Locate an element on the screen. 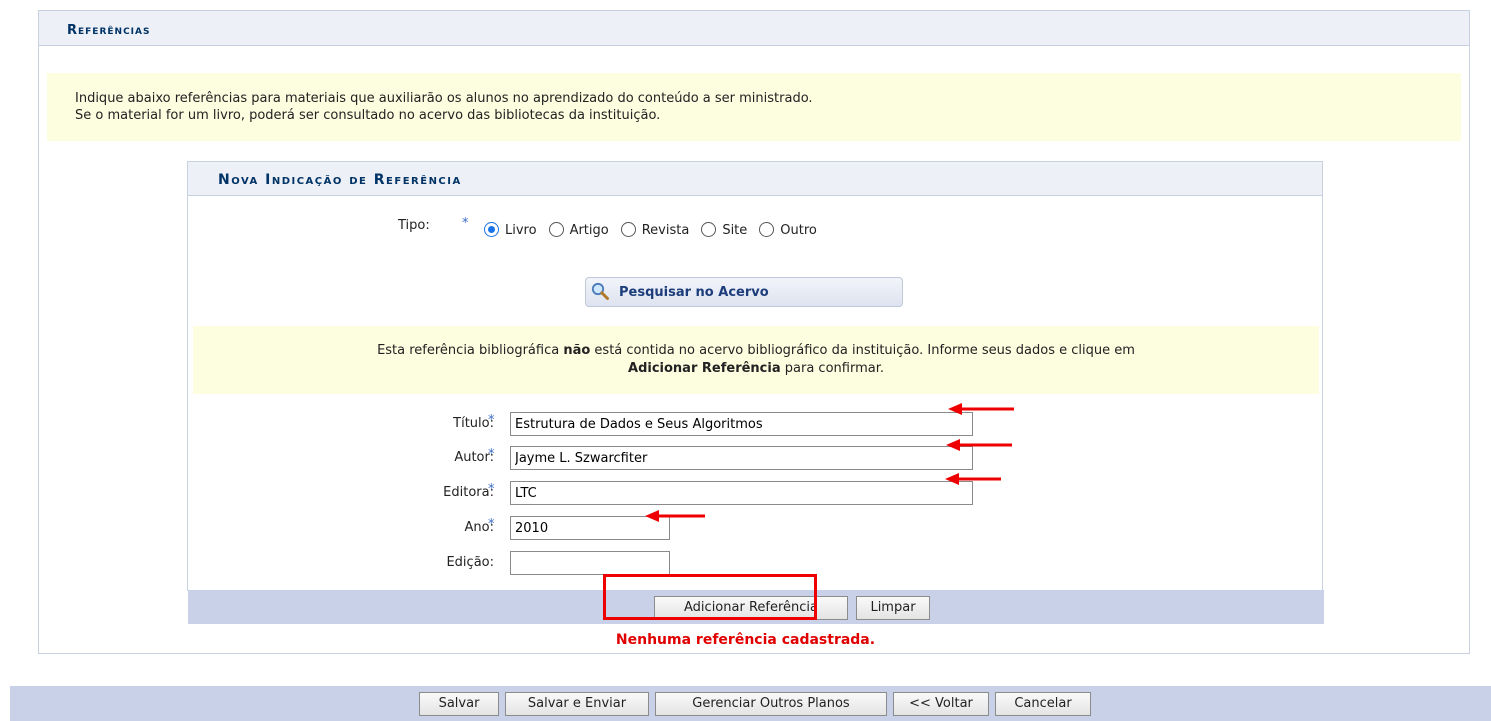 Image resolution: width=1491 pixels, height=721 pixels. radio-site-label: Site is located at coordinates (734, 230).